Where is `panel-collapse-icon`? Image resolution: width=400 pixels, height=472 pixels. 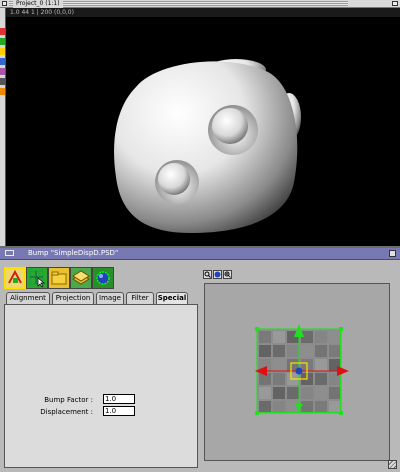
panel-collapse-icon is located at coordinates (392, 253).